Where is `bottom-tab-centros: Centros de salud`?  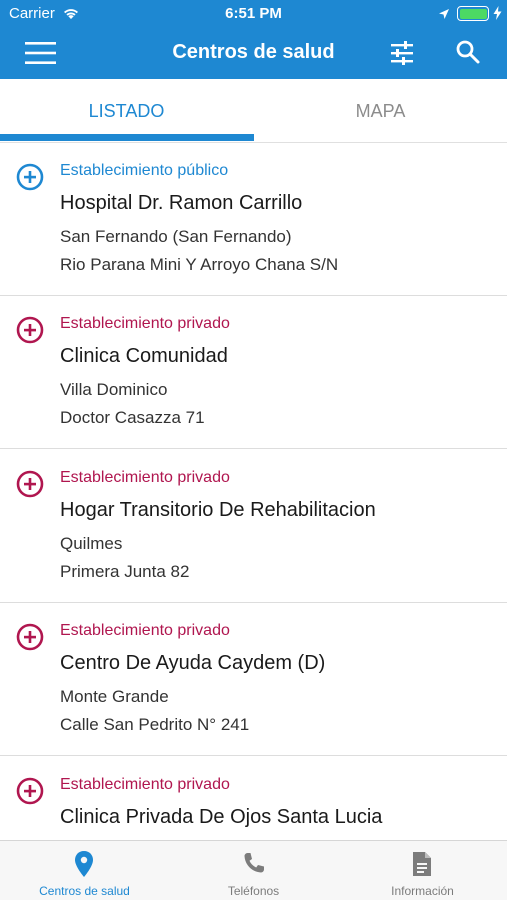 bottom-tab-centros: Centros de salud is located at coordinates (84, 870).